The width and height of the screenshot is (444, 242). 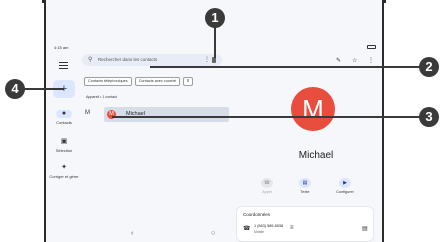 I want to click on battery-icon, so click(x=371, y=47).